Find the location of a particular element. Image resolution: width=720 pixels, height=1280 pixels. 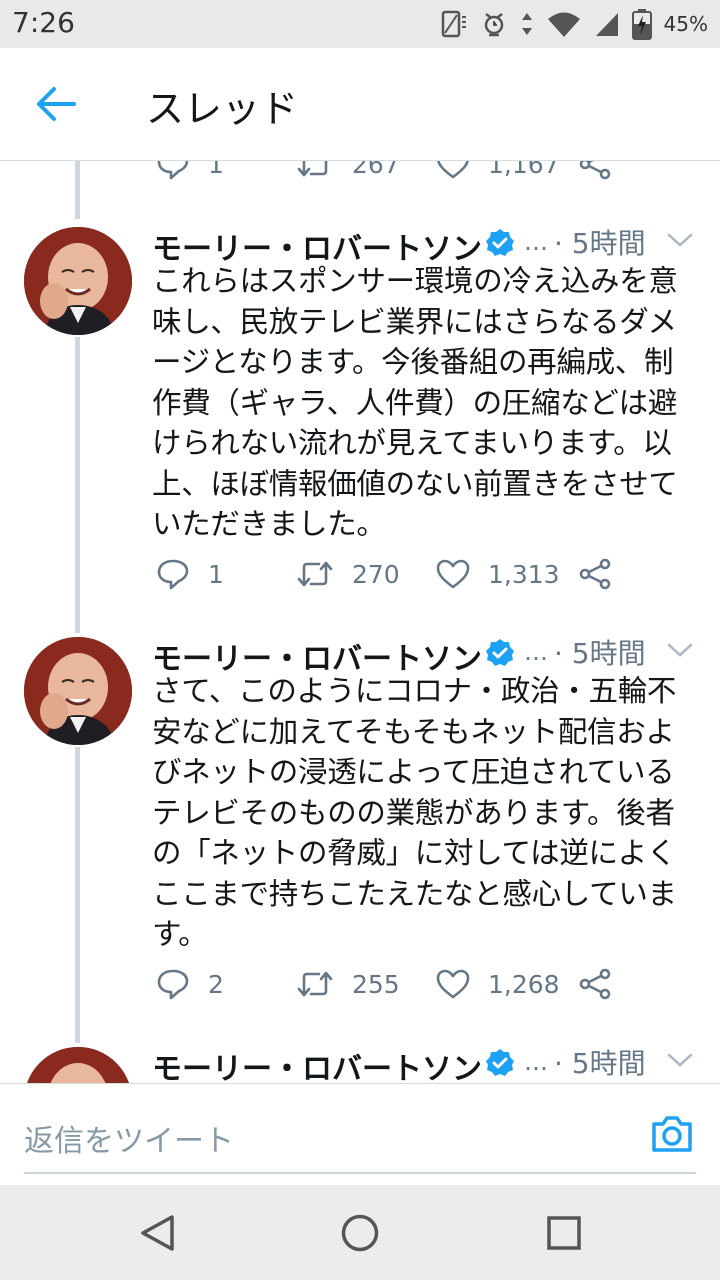

tweet-text-line: これらはスポンサー環境の冷え込みを意 is located at coordinates (415, 281).